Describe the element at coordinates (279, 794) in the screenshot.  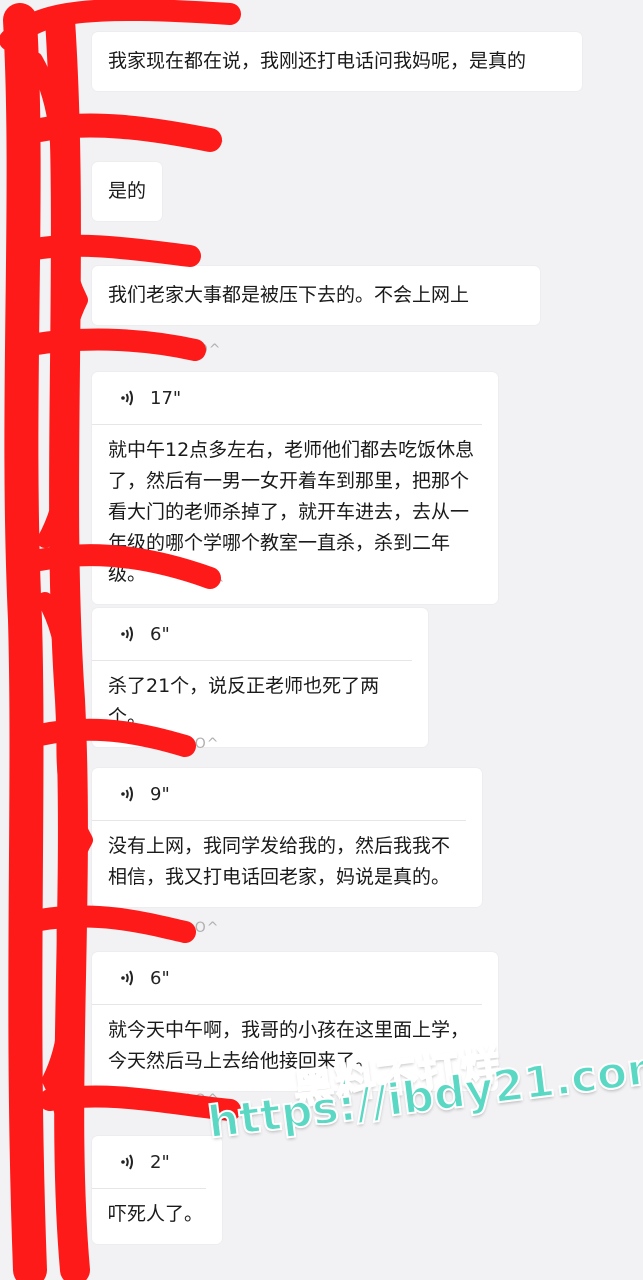
I see `voice-player: 9"` at that location.